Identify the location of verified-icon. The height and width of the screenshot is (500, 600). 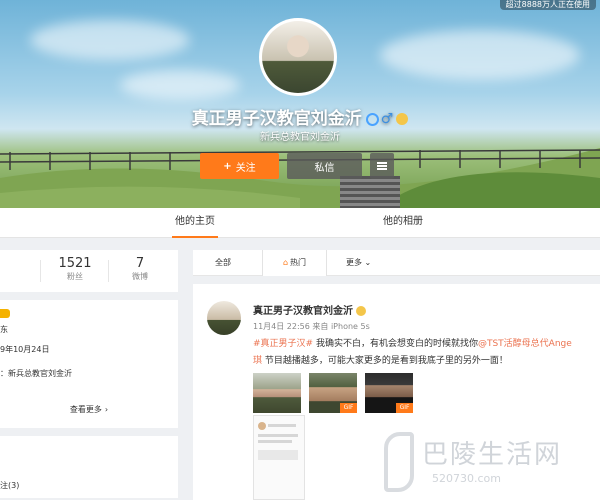
(372, 119).